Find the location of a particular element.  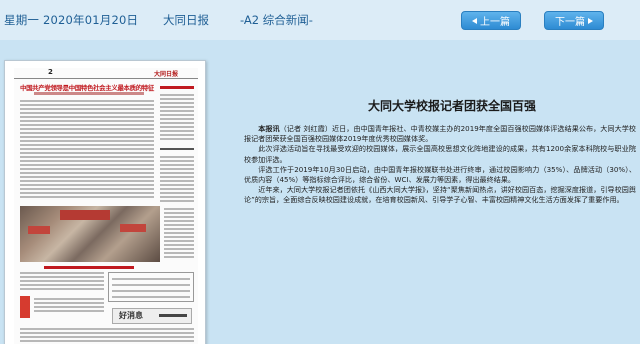

prev-article-button: 上一篇 is located at coordinates (491, 20).